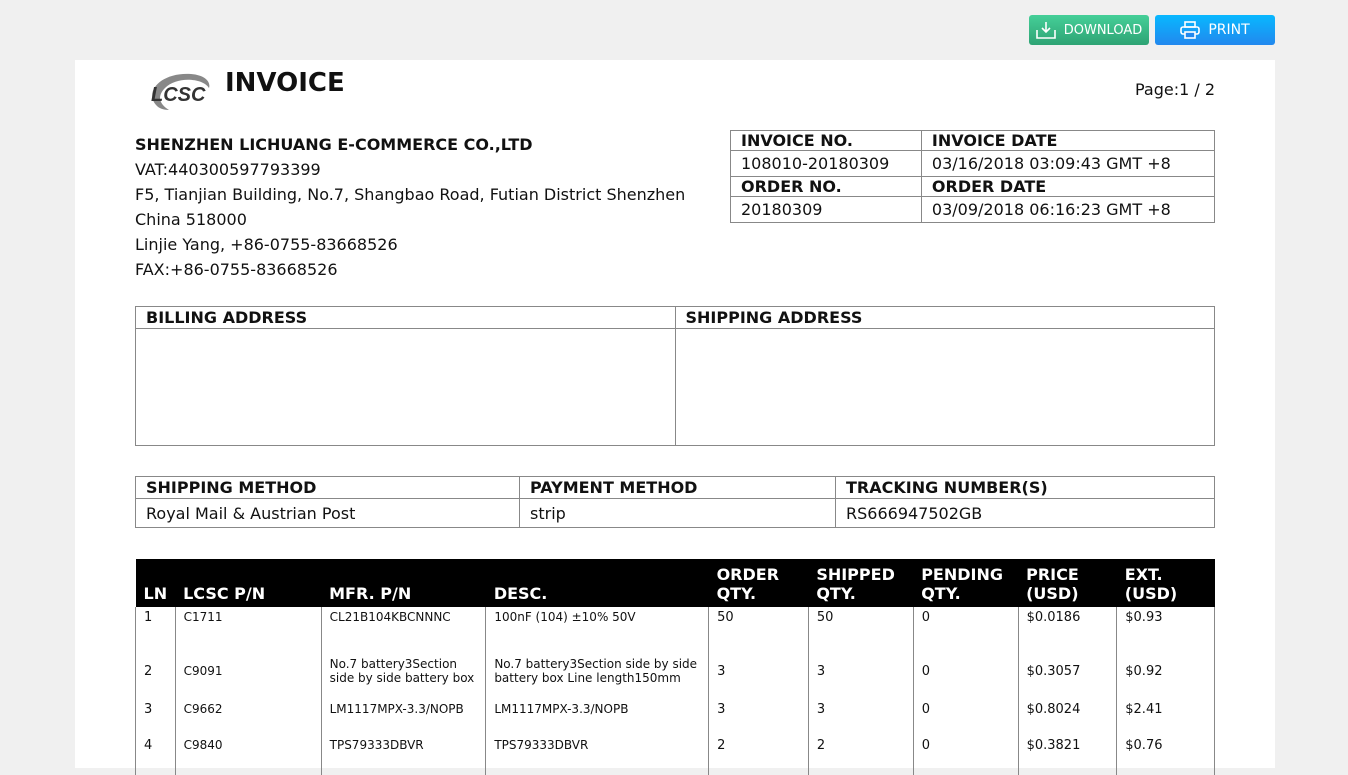 The image size is (1348, 775). What do you see at coordinates (405, 317) in the screenshot?
I see `billing-address-label: BILLING ADDRESS` at bounding box center [405, 317].